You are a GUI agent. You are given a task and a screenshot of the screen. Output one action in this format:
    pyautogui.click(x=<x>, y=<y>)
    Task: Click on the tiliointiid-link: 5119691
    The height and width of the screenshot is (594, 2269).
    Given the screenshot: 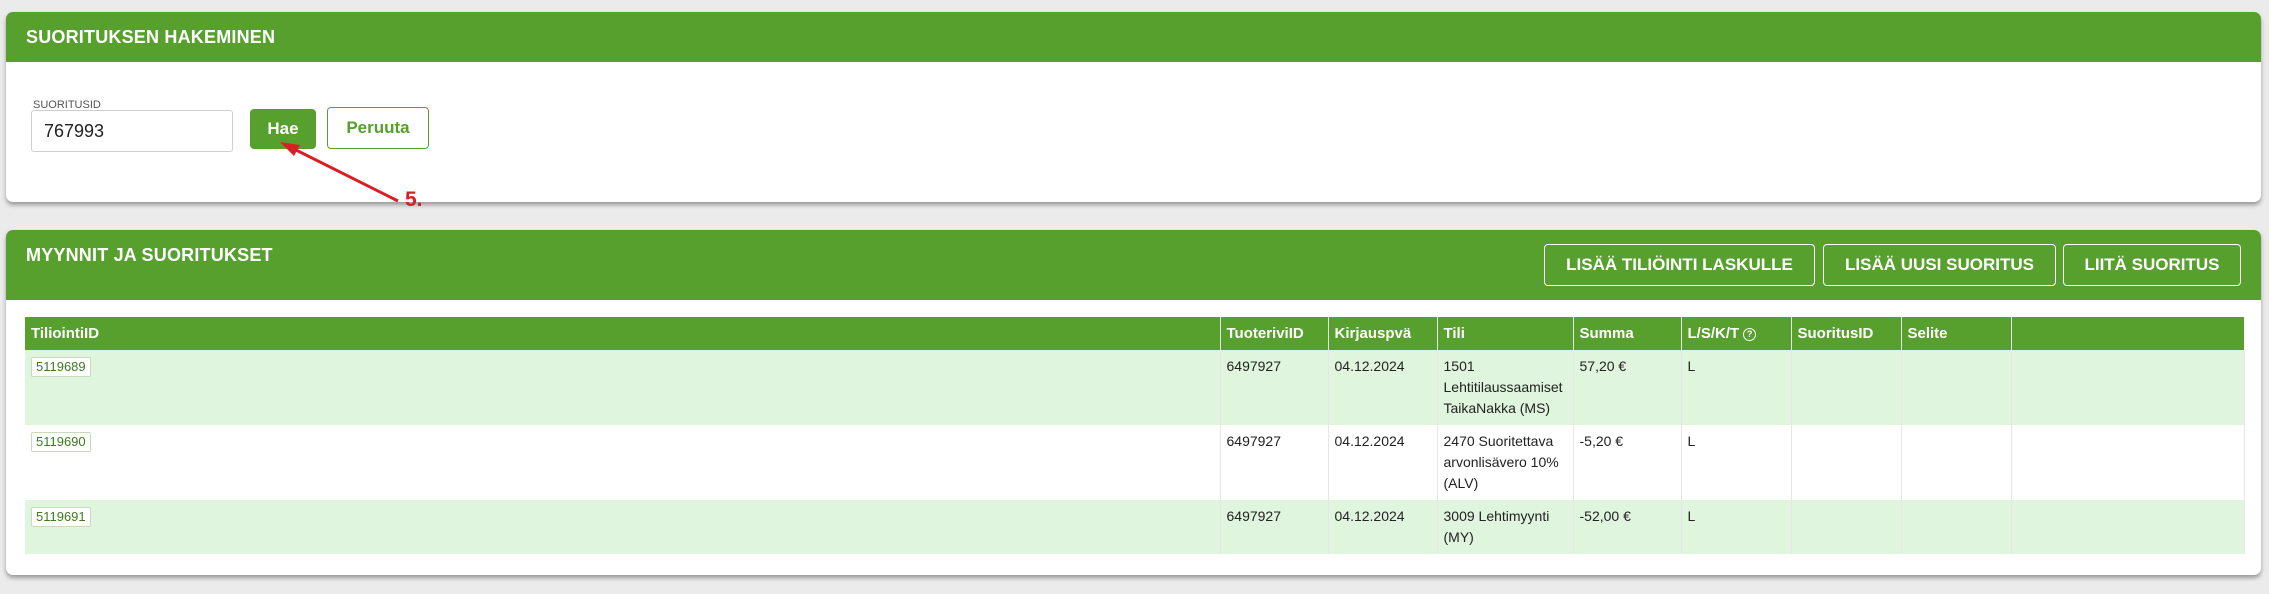 What is the action you would take?
    pyautogui.click(x=61, y=517)
    